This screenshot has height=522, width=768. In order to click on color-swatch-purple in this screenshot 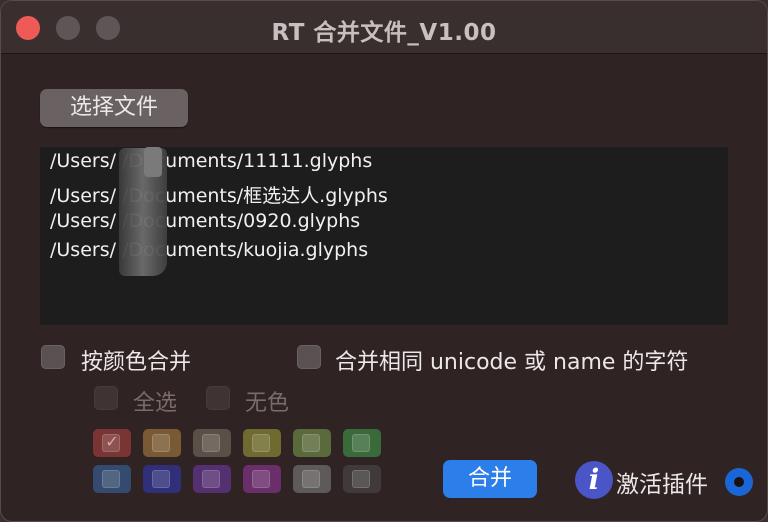, I will do `click(212, 479)`.